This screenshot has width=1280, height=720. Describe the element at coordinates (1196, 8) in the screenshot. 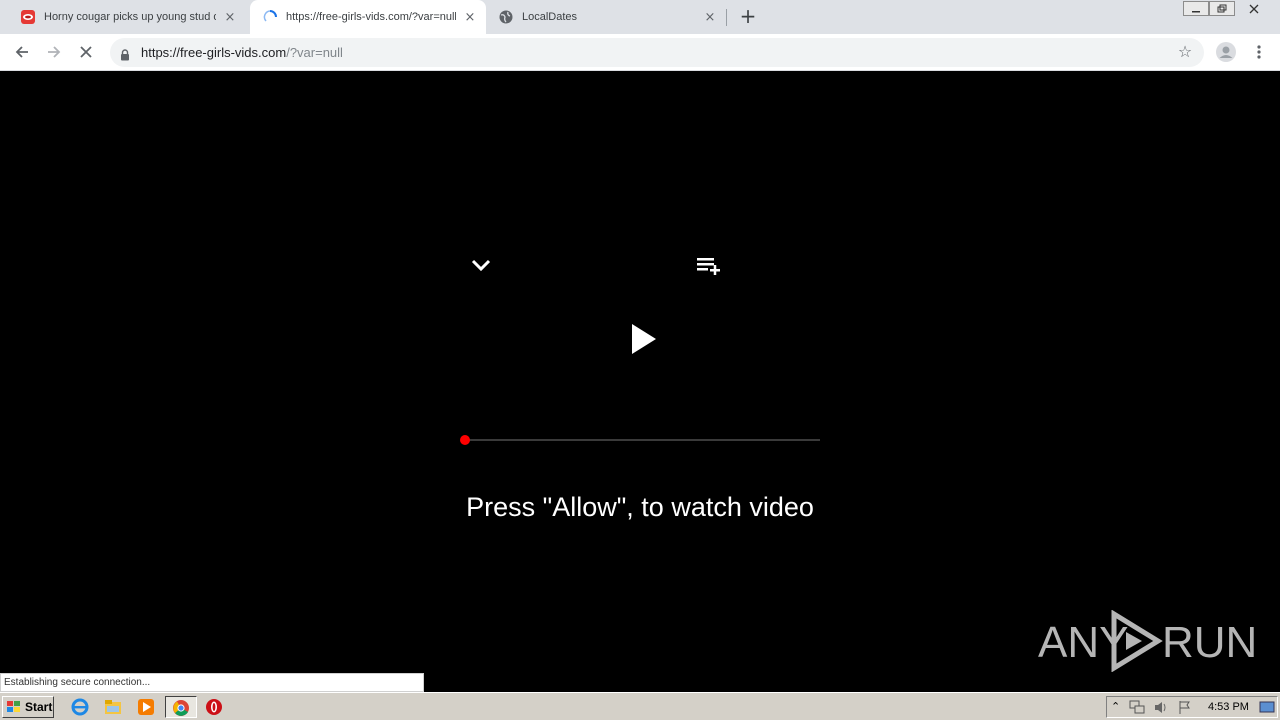

I see `minimize-icon` at that location.